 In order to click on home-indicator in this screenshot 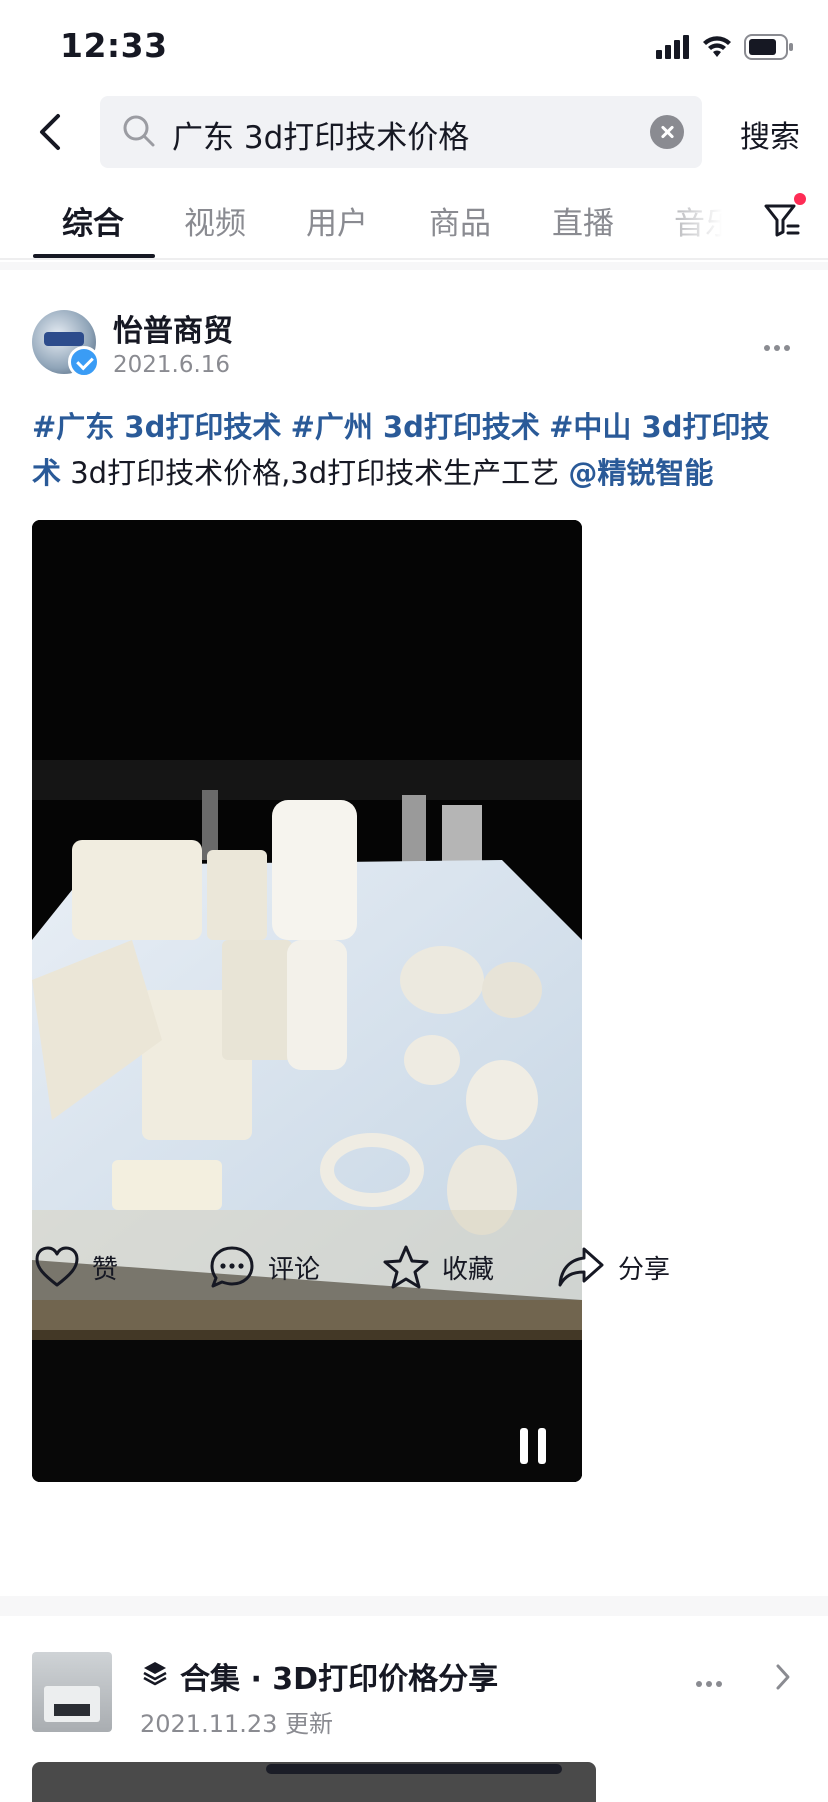, I will do `click(414, 1769)`.